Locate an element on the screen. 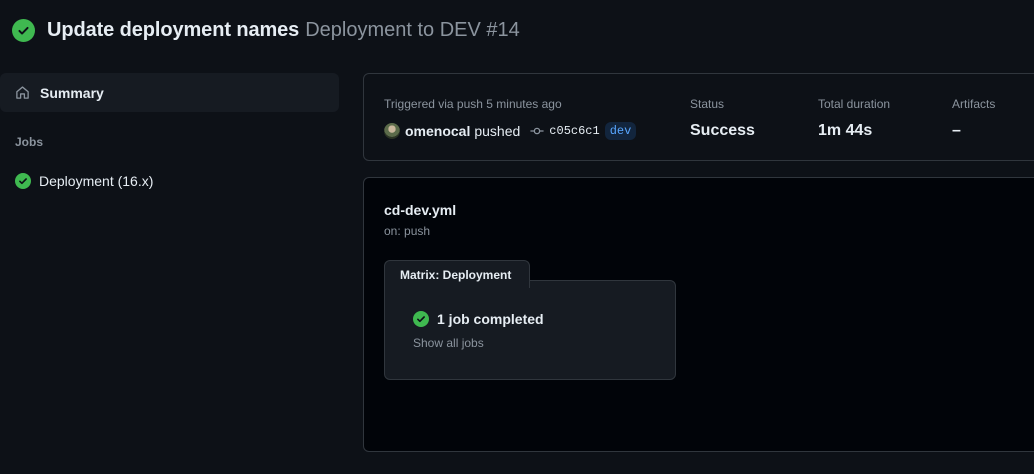 The height and width of the screenshot is (474, 1034). run-title: Update deployment names is located at coordinates (173, 29).